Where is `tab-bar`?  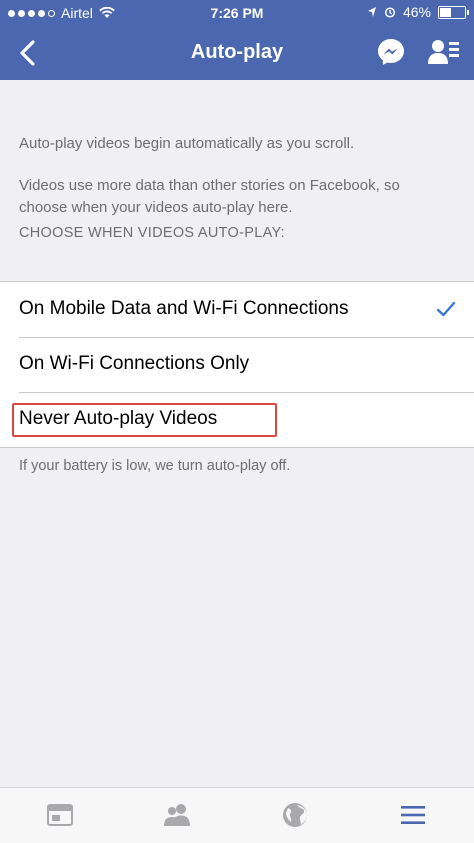 tab-bar is located at coordinates (237, 815).